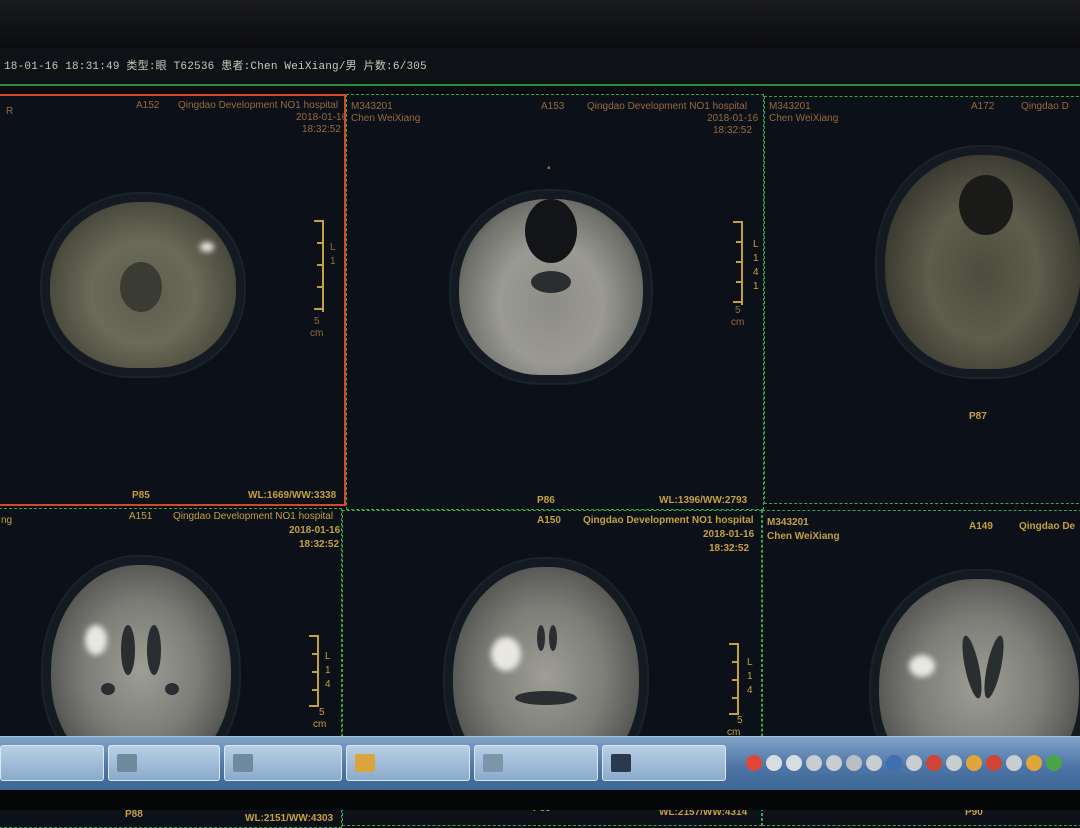  What do you see at coordinates (292, 495) in the screenshot?
I see `window-level: WL:1669/WW:3338` at bounding box center [292, 495].